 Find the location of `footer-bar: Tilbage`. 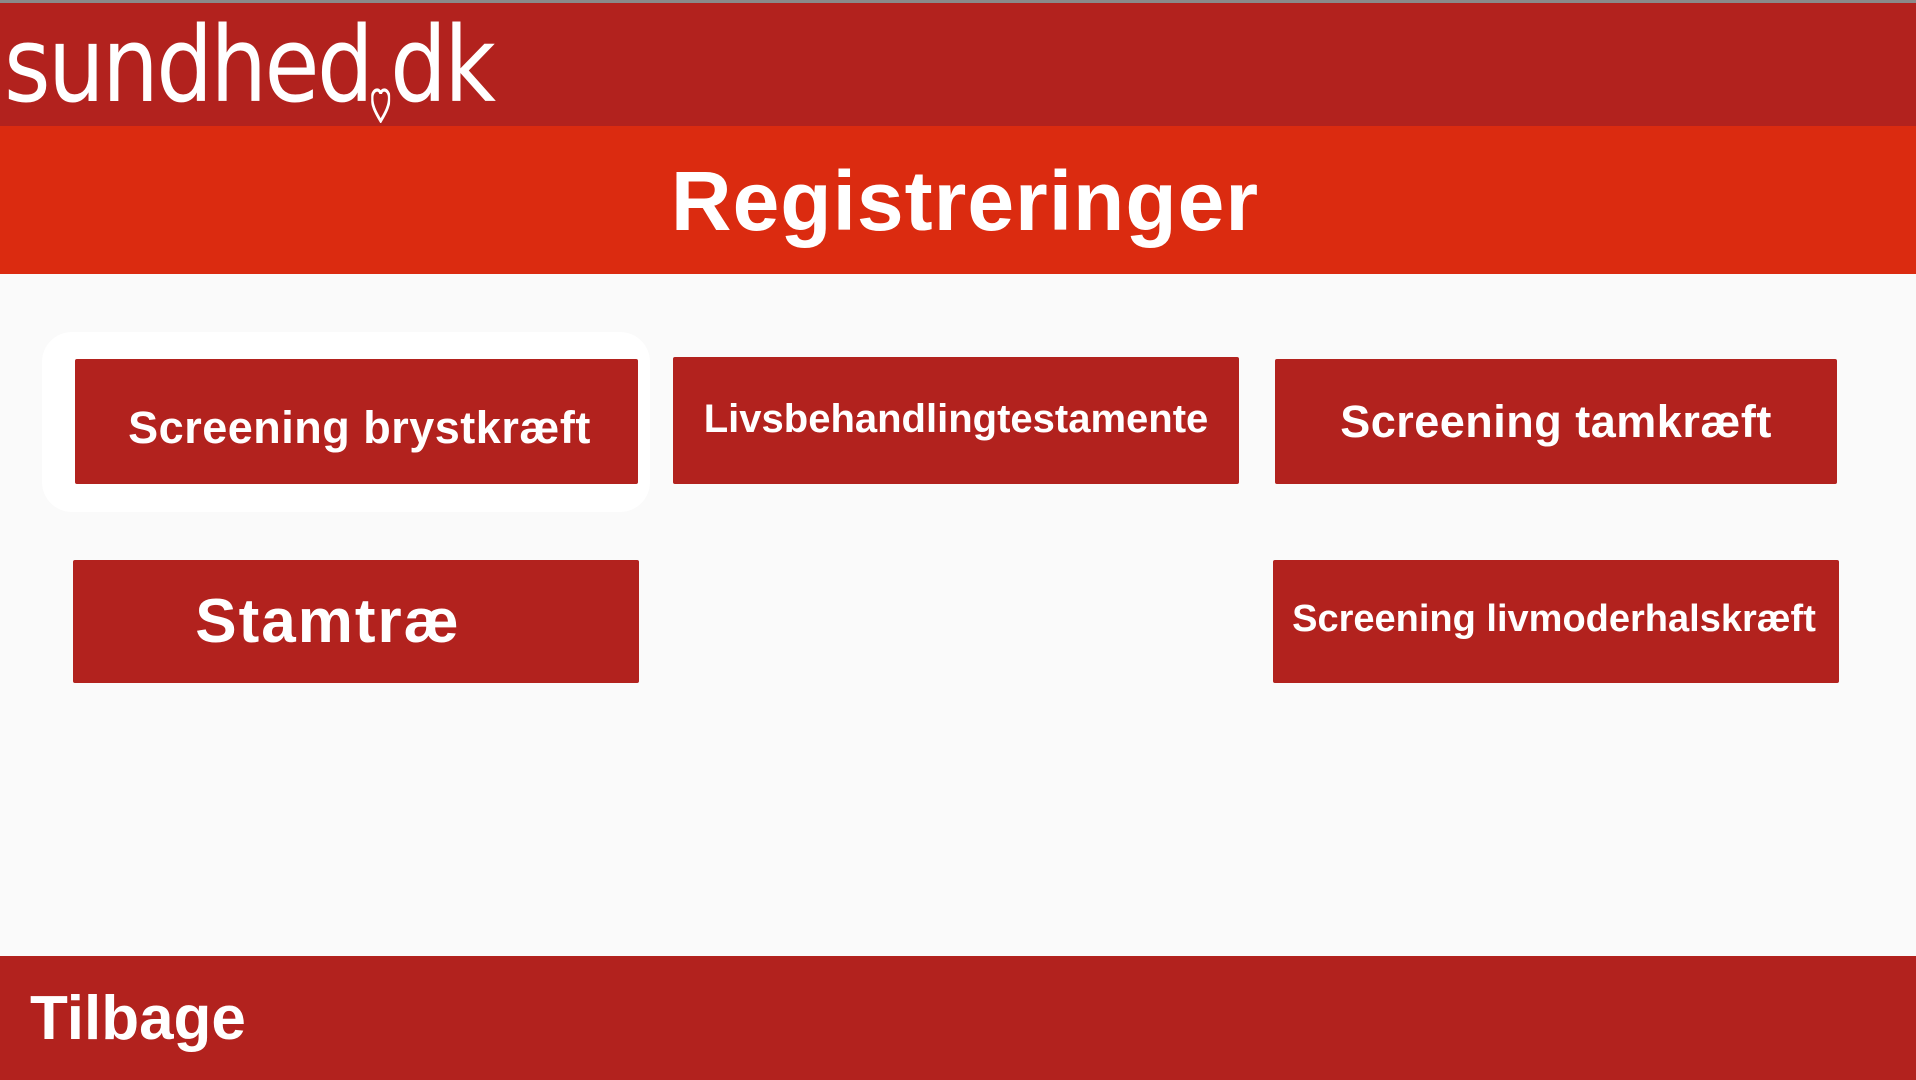

footer-bar: Tilbage is located at coordinates (958, 1018).